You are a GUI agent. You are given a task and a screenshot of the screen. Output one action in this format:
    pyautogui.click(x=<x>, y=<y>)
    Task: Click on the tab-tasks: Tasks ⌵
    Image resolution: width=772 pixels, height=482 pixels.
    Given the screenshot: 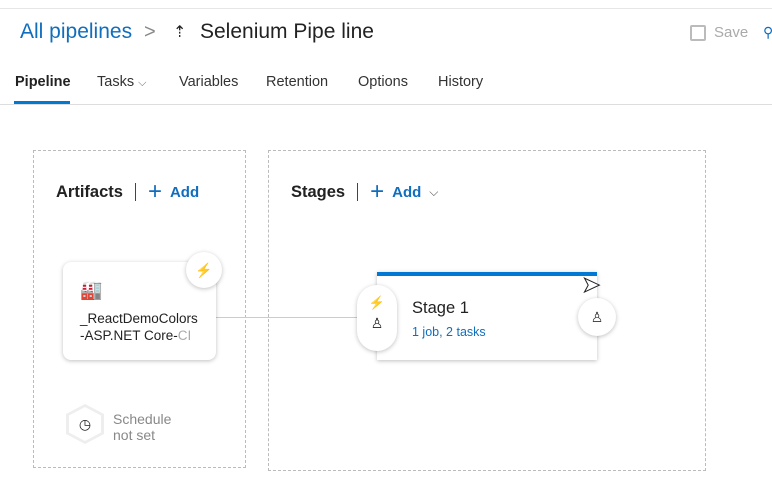 What is the action you would take?
    pyautogui.click(x=121, y=82)
    